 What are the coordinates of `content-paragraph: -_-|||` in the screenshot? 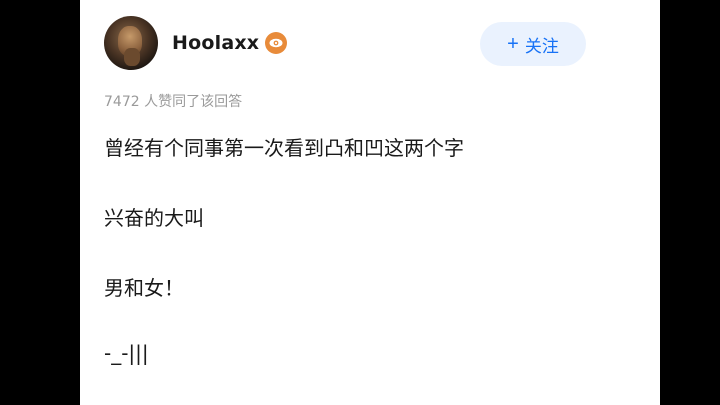 It's located at (126, 353).